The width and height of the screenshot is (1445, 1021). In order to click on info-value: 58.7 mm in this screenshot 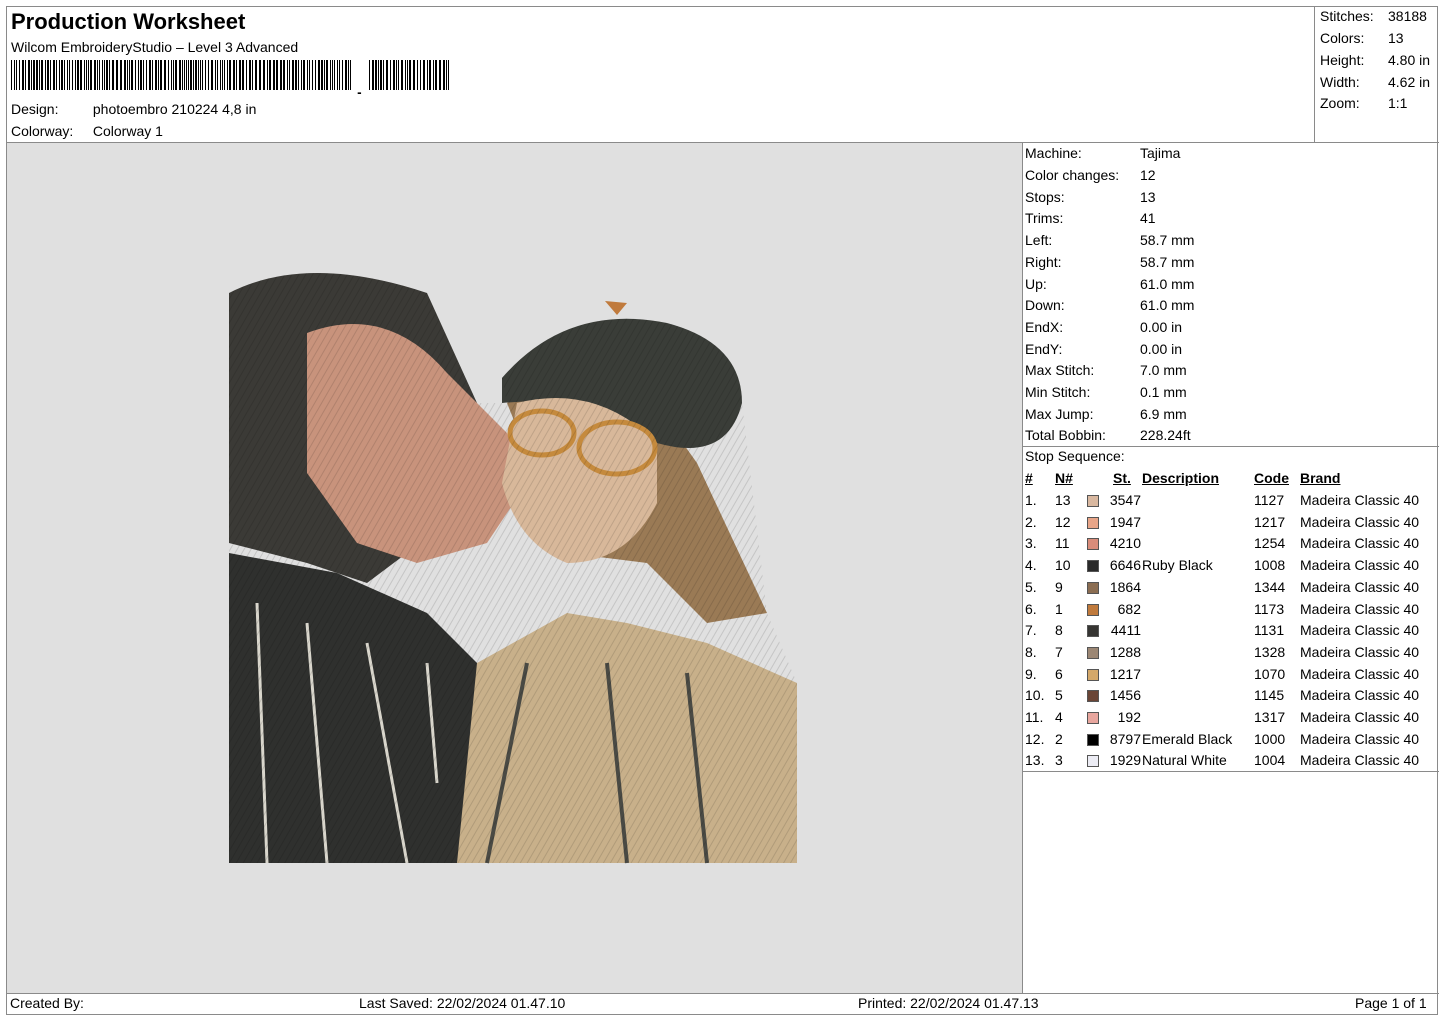, I will do `click(1167, 240)`.